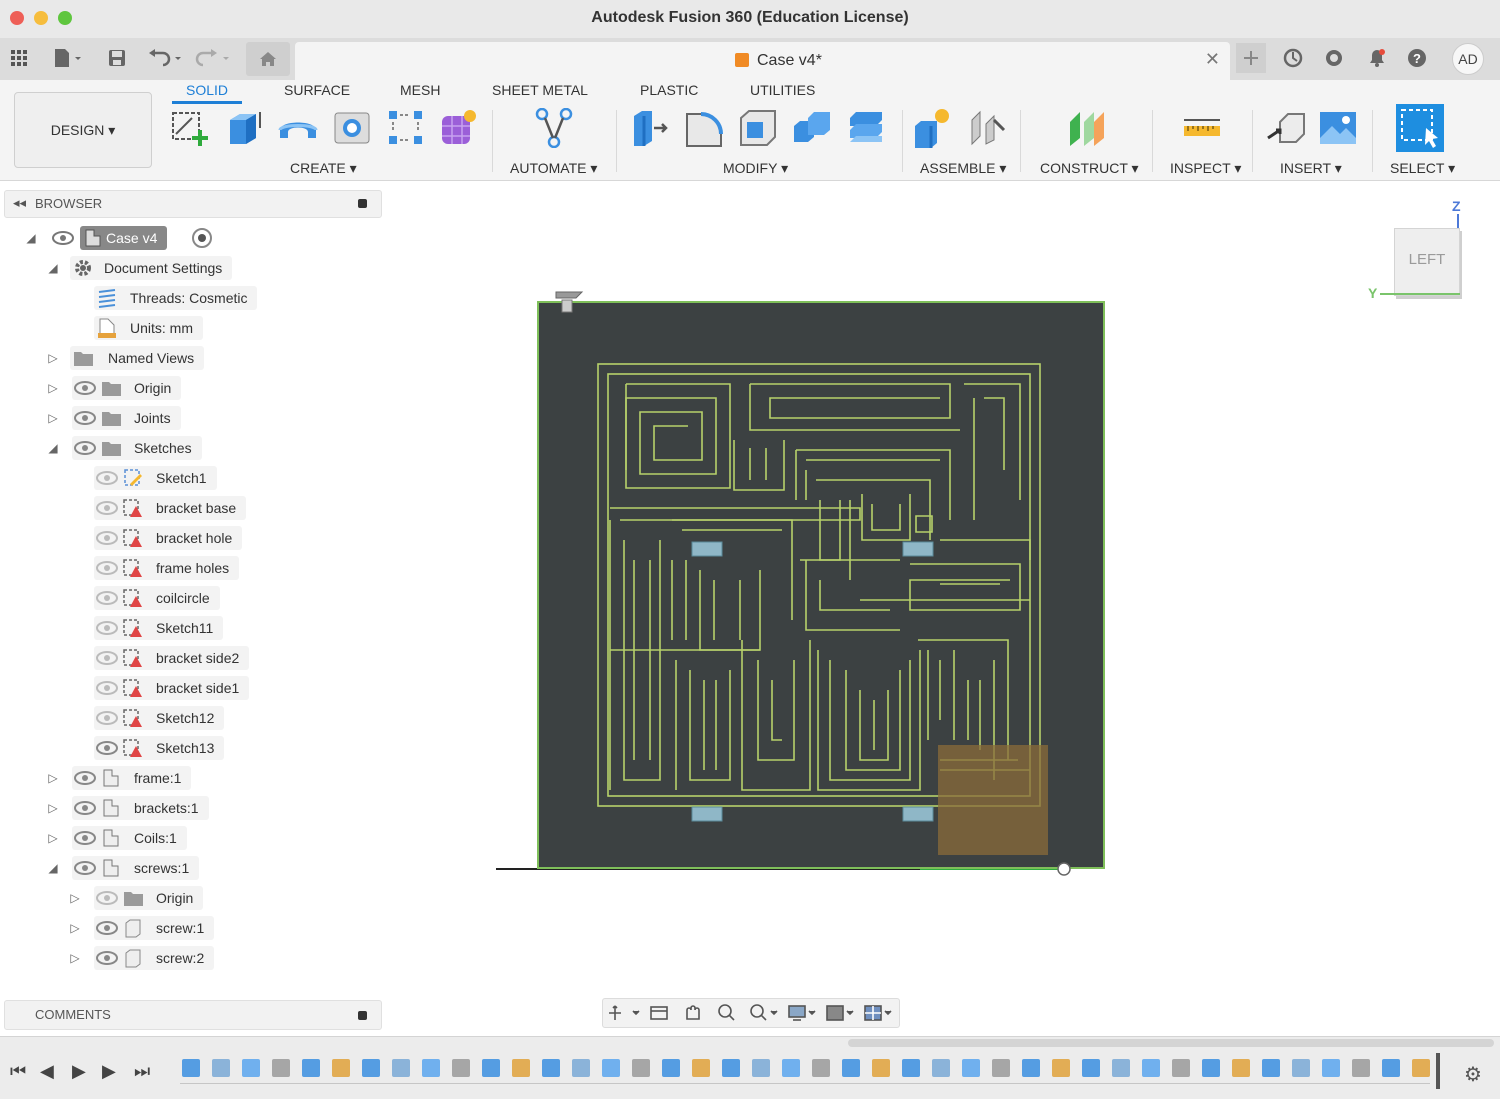 This screenshot has width=1500, height=1099. Describe the element at coordinates (244, 128) in the screenshot. I see `extrude-icon` at that location.